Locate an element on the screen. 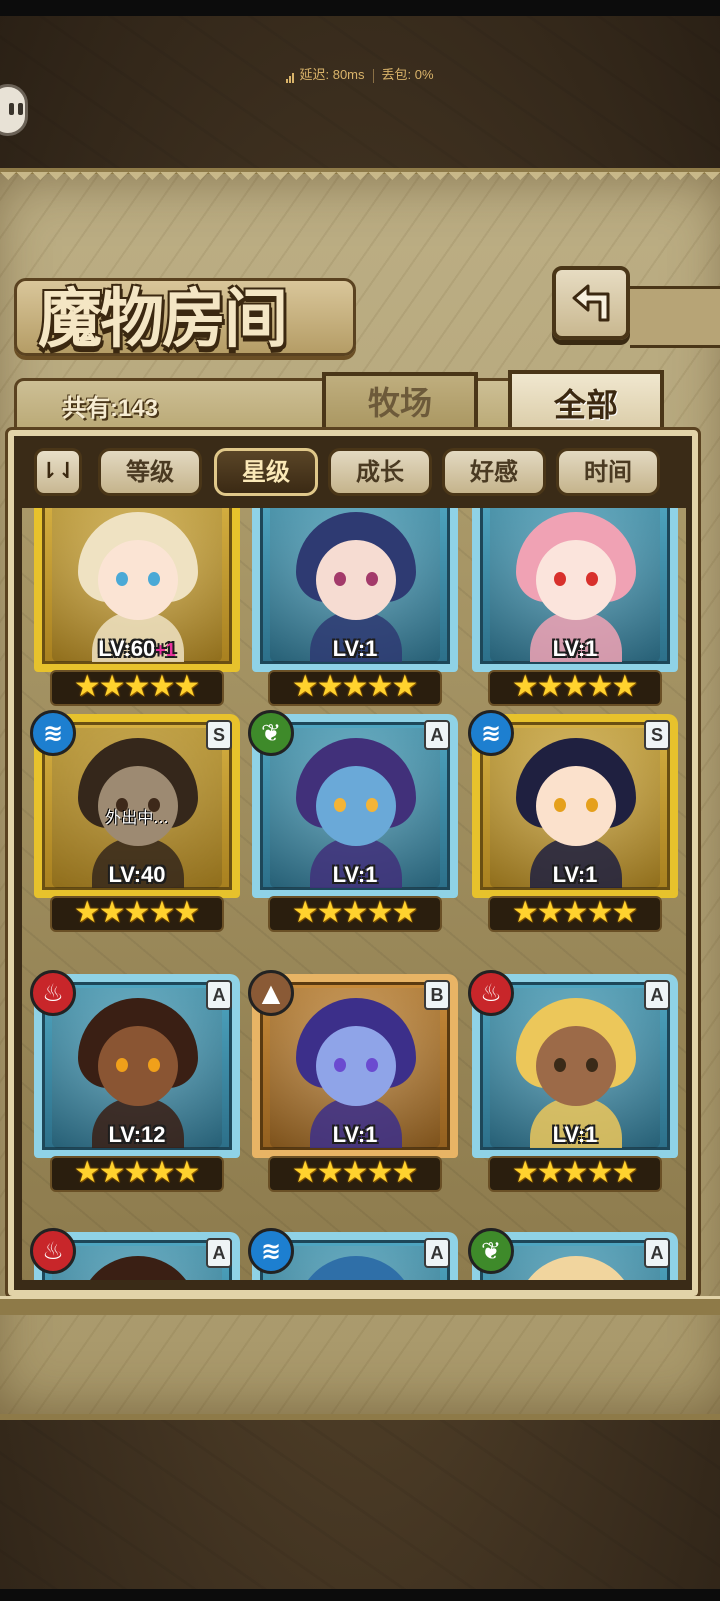 The image size is (720, 1601). monster-level: LV:12 is located at coordinates (137, 1135).